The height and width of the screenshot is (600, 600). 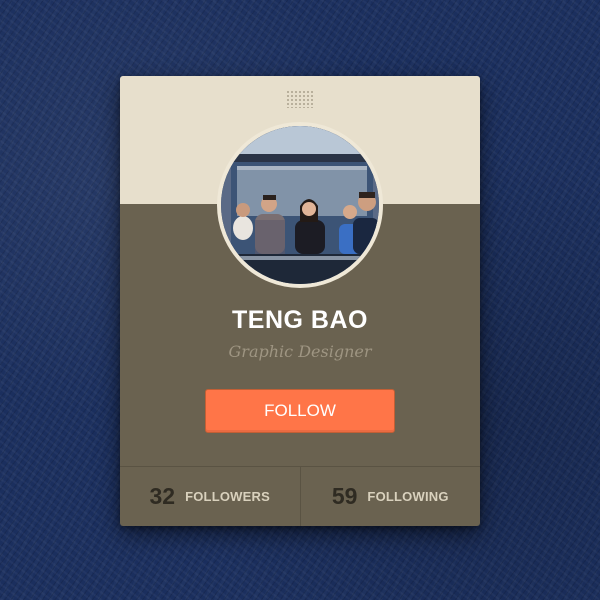 I want to click on profile-role: Graphic Designer, so click(x=300, y=351).